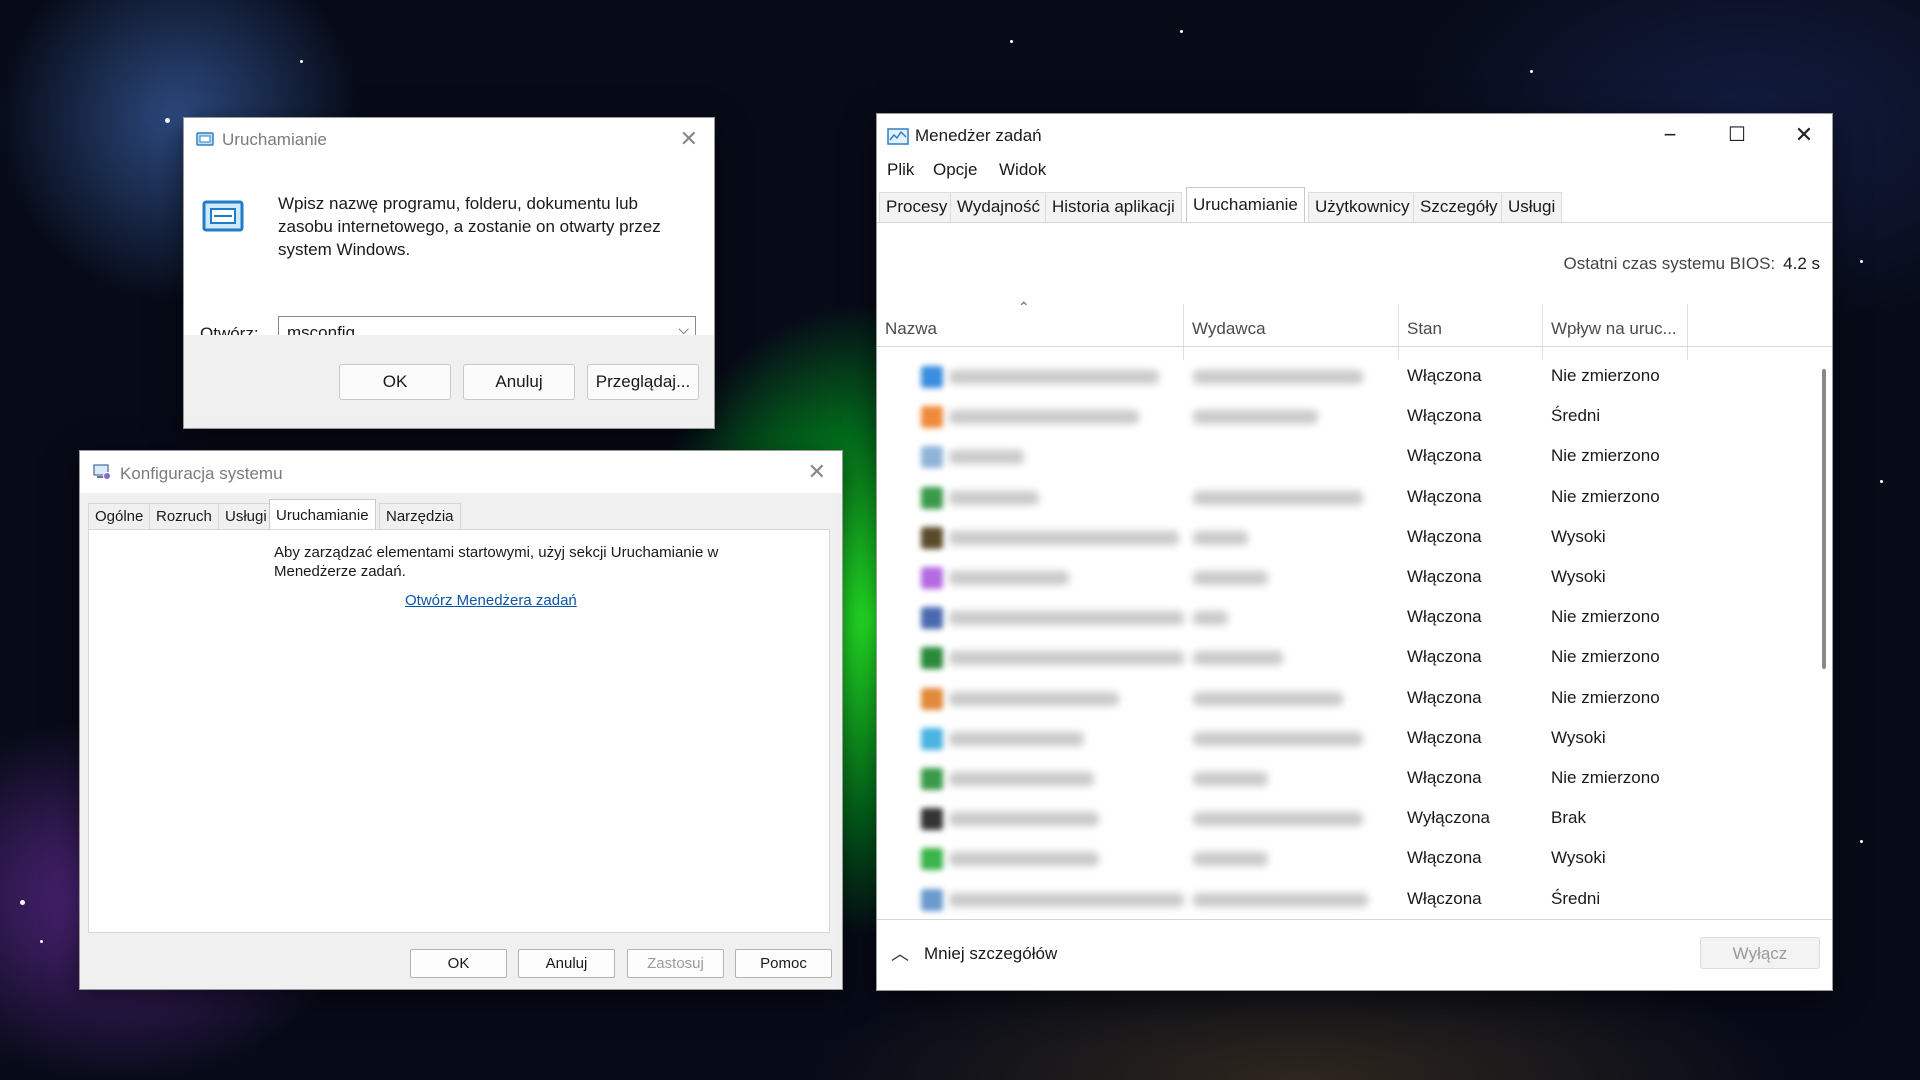 The image size is (1920, 1080). I want to click on scrollbar, so click(1824, 519).